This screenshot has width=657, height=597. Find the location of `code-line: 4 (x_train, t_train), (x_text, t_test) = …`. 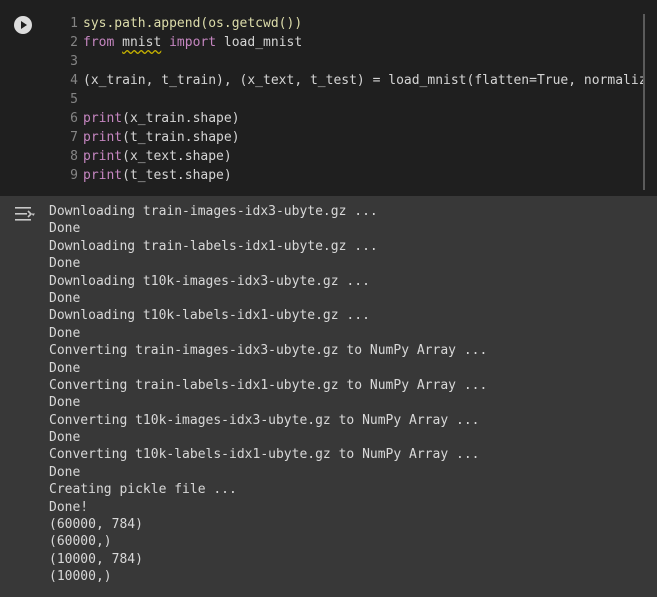

code-line: 4 (x_train, t_train), (x_text, t_test) = … is located at coordinates (352, 80).